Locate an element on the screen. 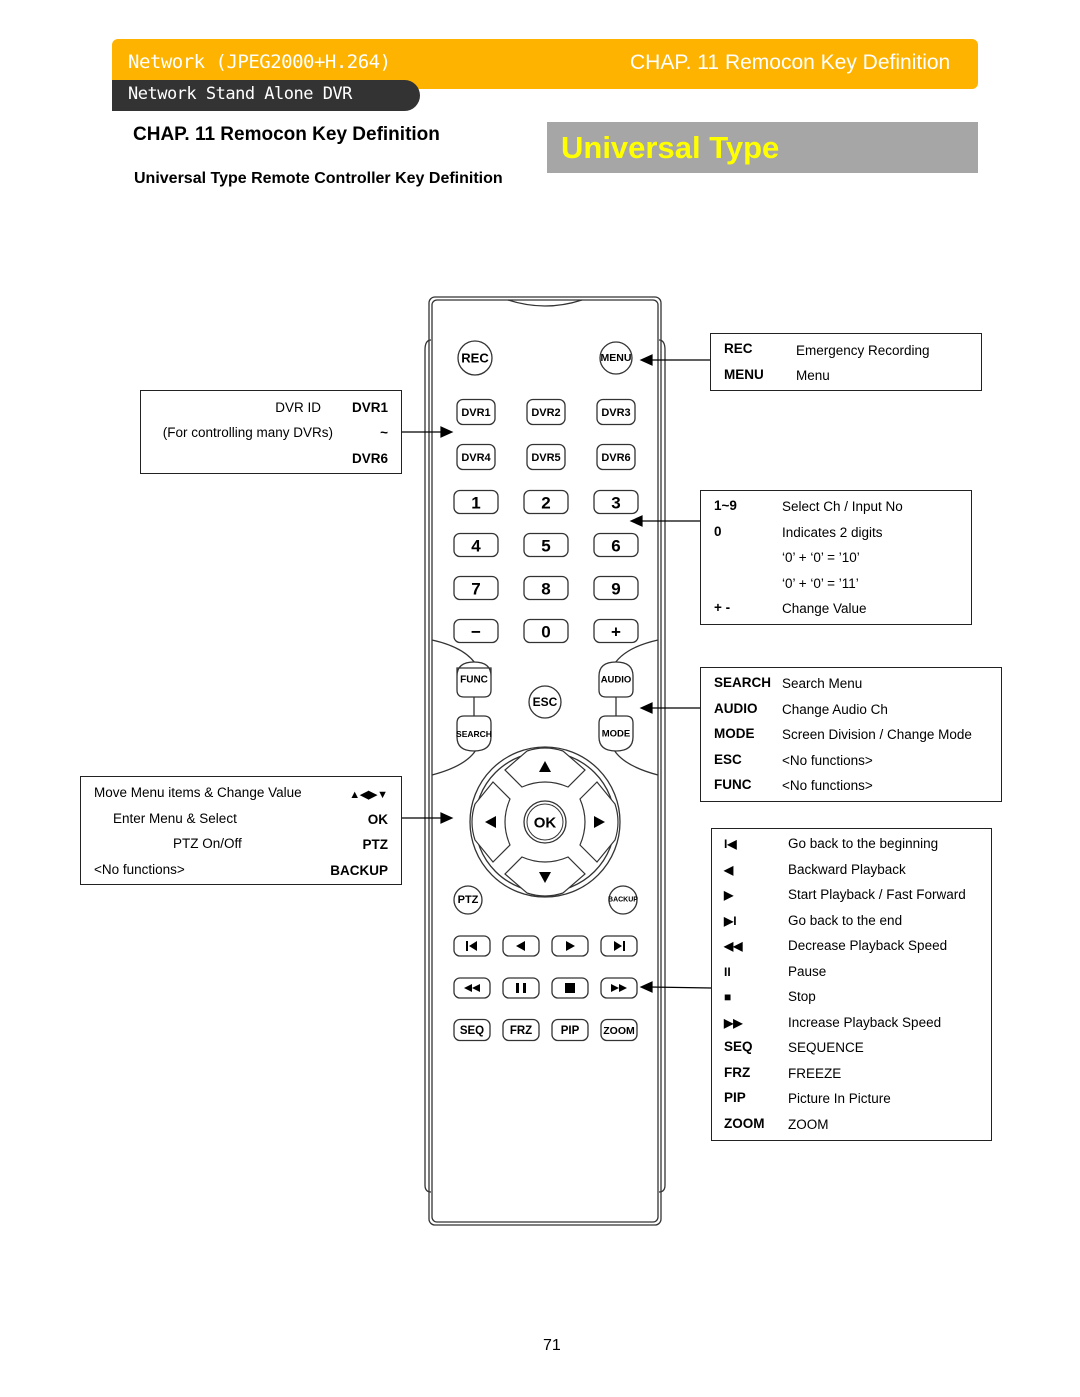  legend-key: SEARCH is located at coordinates (743, 682).